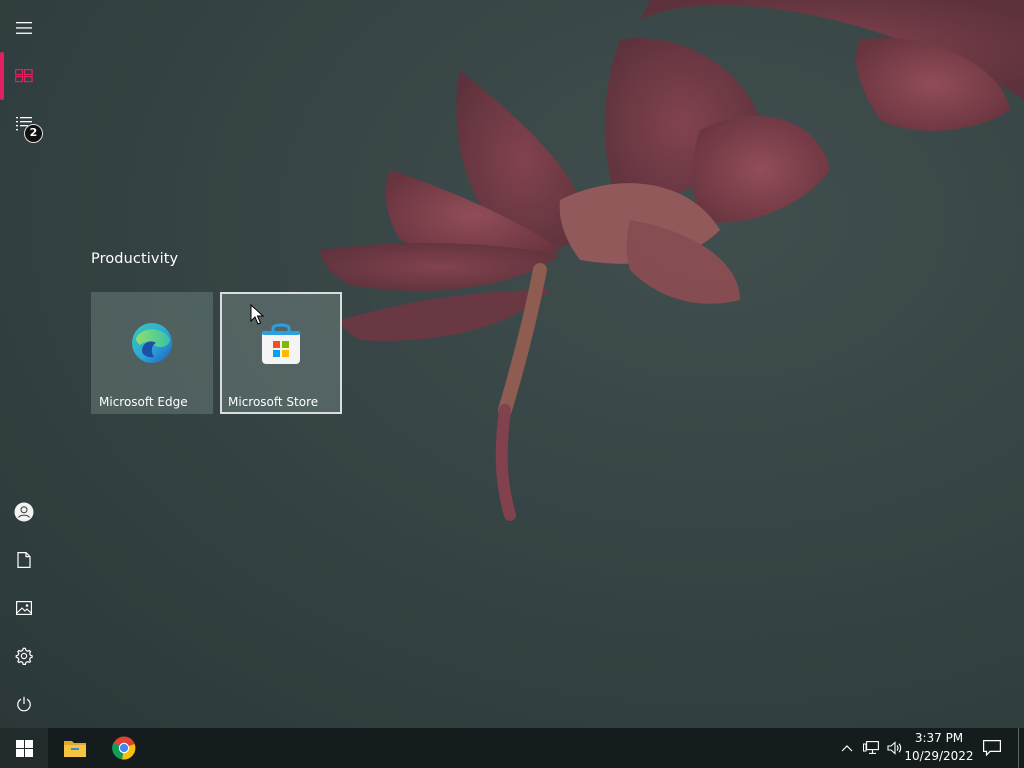  I want to click on clock-date: 10/29/2022, so click(939, 756).